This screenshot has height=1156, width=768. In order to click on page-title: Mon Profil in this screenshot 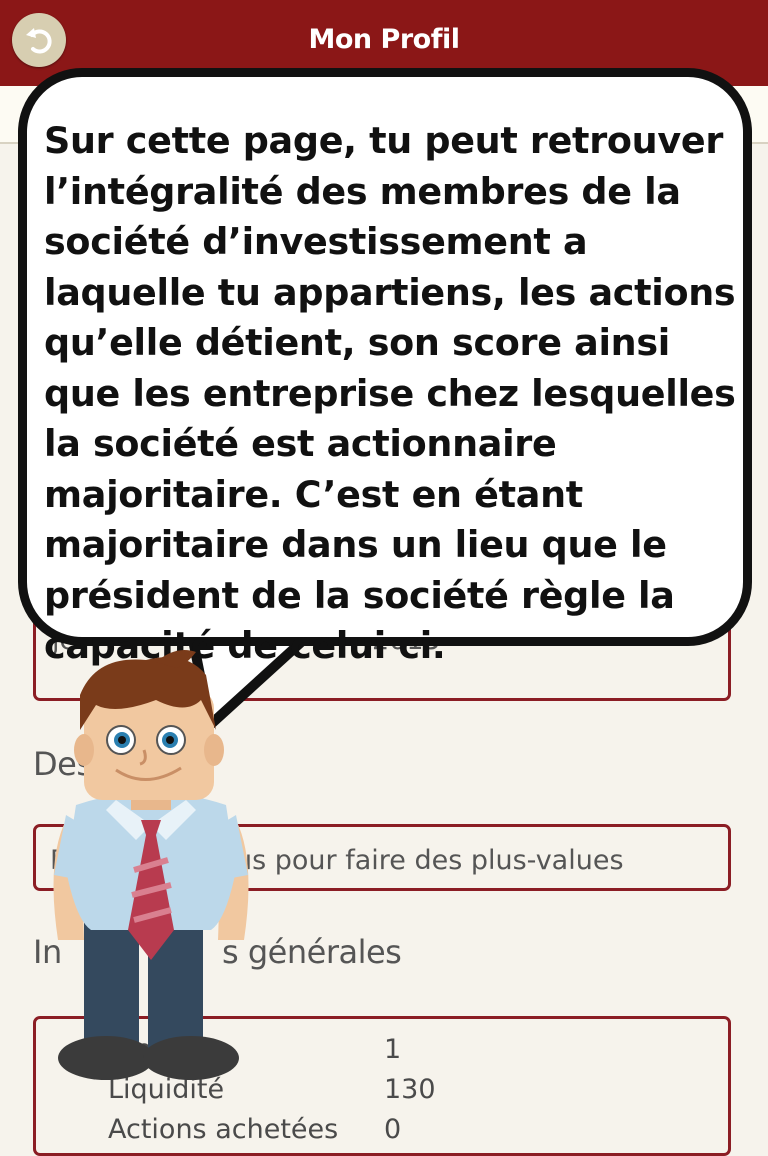, I will do `click(384, 39)`.